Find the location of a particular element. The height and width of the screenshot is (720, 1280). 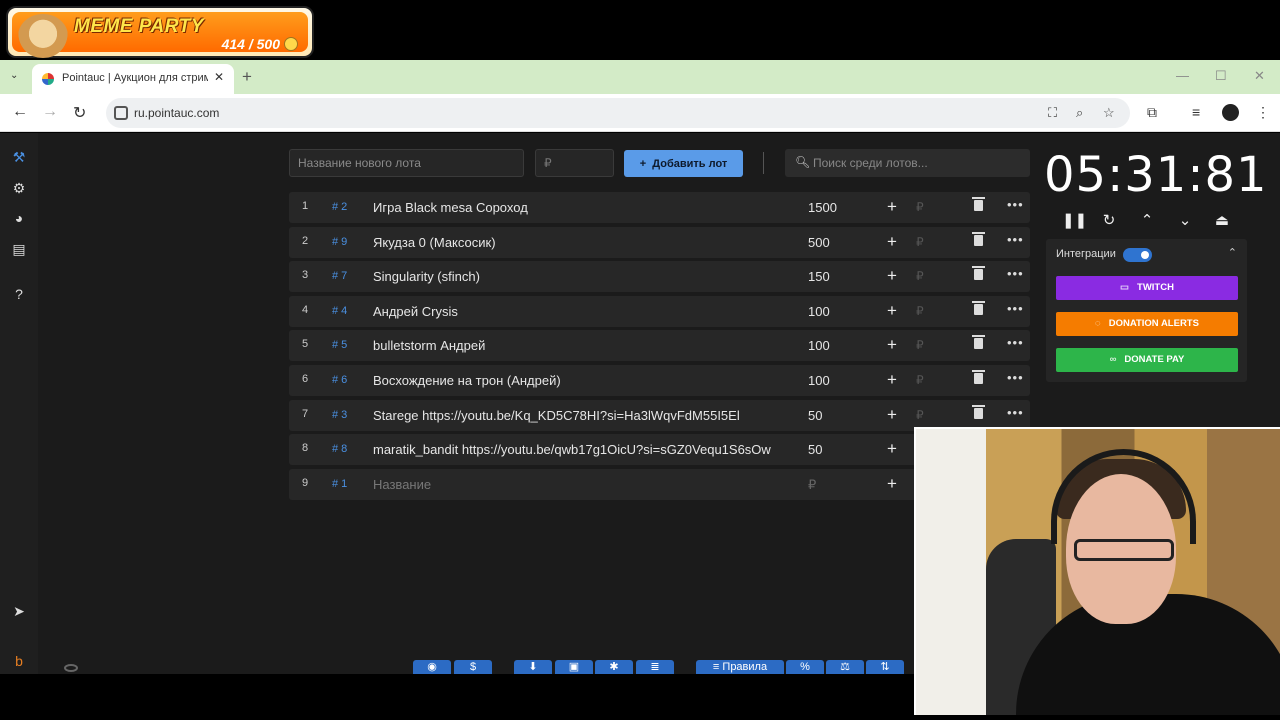

lot-search-input is located at coordinates (918, 163).